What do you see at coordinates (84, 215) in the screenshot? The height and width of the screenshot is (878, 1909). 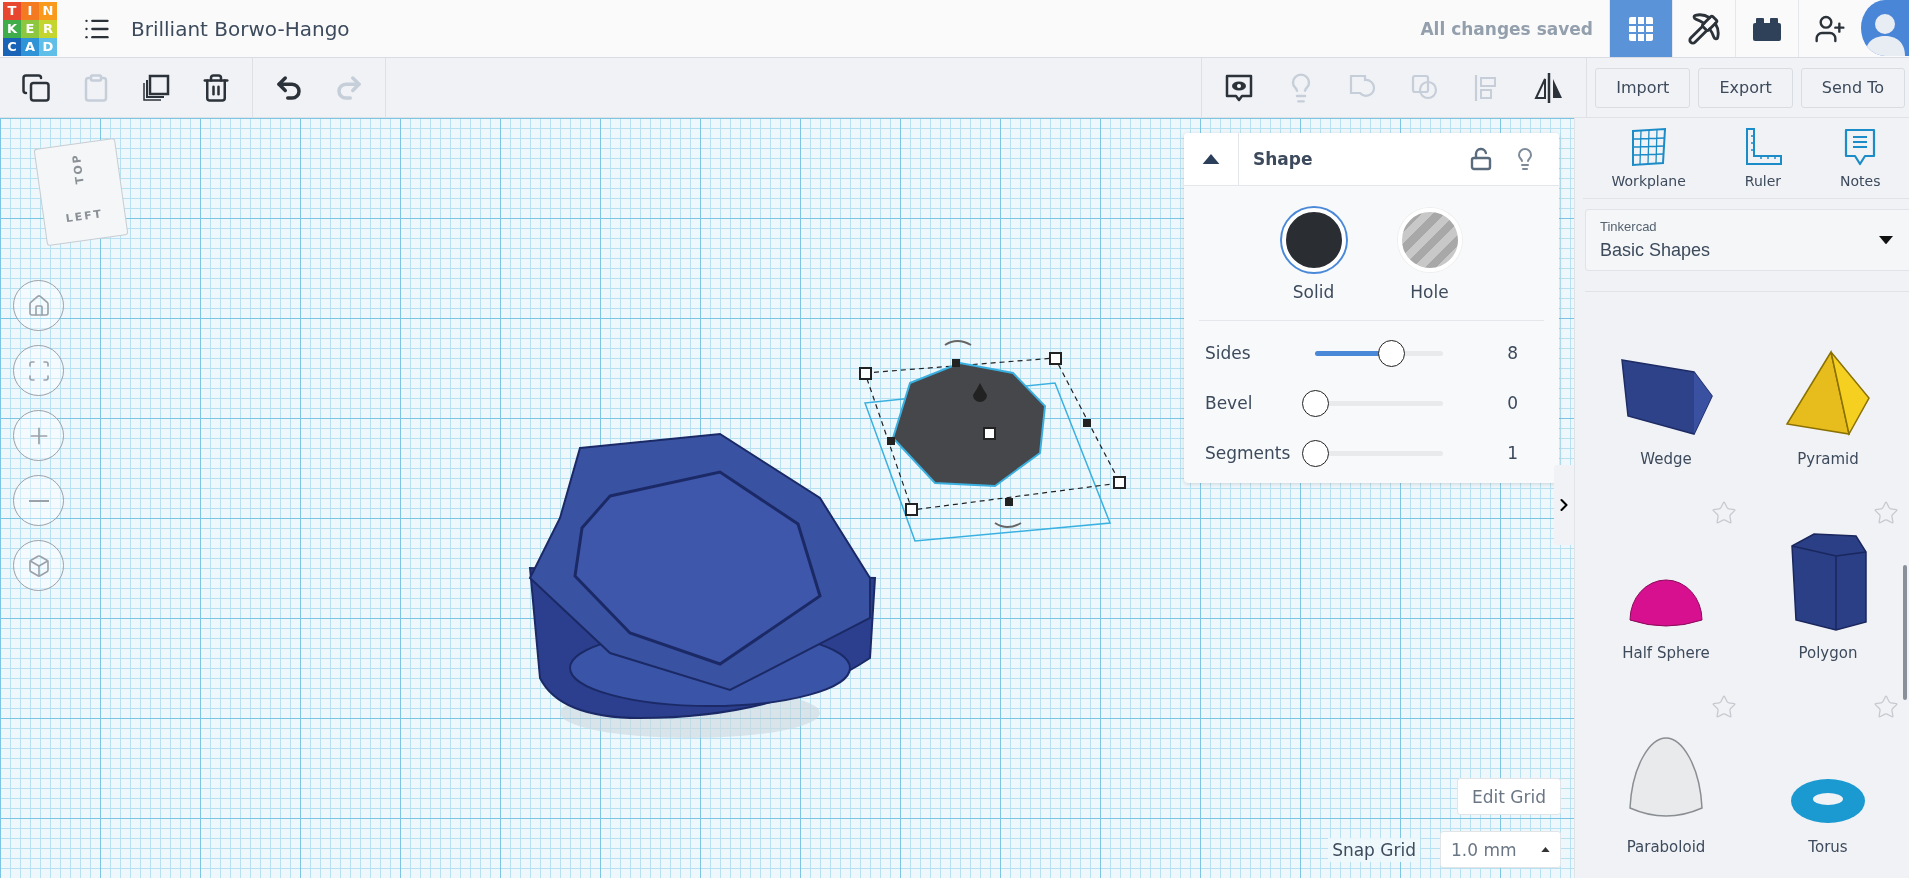 I see `cube-face-label: LEFT` at bounding box center [84, 215].